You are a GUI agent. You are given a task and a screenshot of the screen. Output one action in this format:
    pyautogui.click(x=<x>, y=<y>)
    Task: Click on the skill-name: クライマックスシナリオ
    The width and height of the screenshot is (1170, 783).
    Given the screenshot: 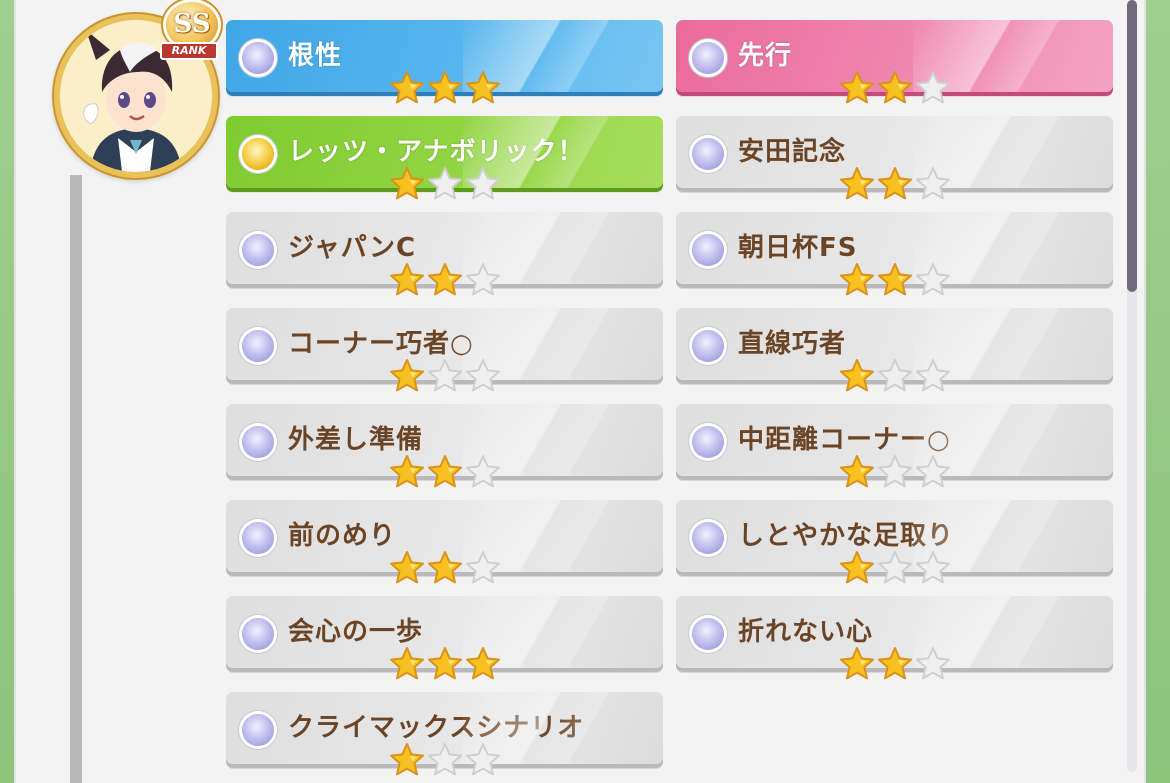 What is the action you would take?
    pyautogui.click(x=436, y=728)
    